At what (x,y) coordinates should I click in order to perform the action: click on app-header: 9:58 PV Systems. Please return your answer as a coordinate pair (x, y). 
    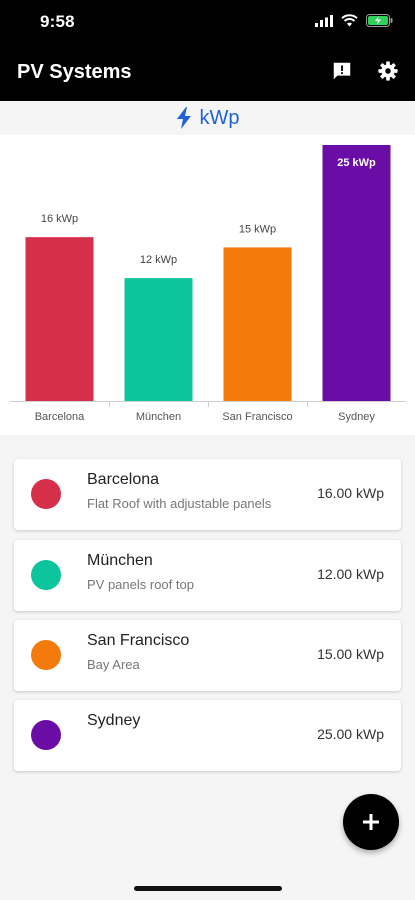
    Looking at the image, I should click on (207, 50).